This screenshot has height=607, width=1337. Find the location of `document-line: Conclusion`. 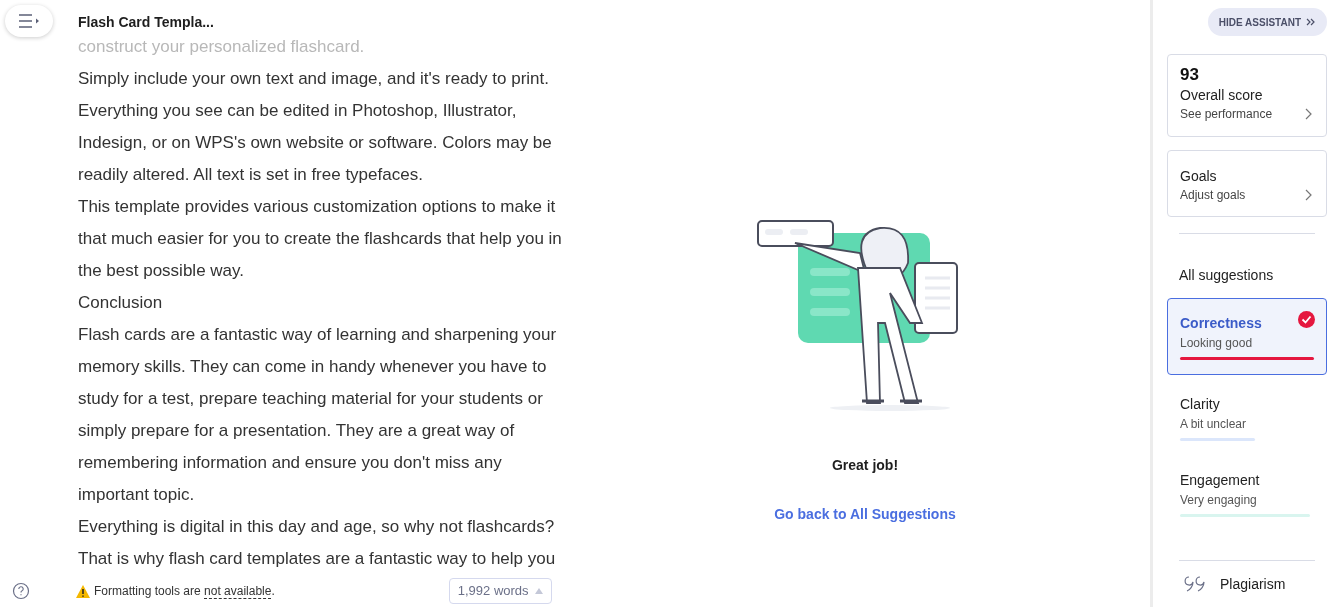

document-line: Conclusion is located at coordinates (121, 303).